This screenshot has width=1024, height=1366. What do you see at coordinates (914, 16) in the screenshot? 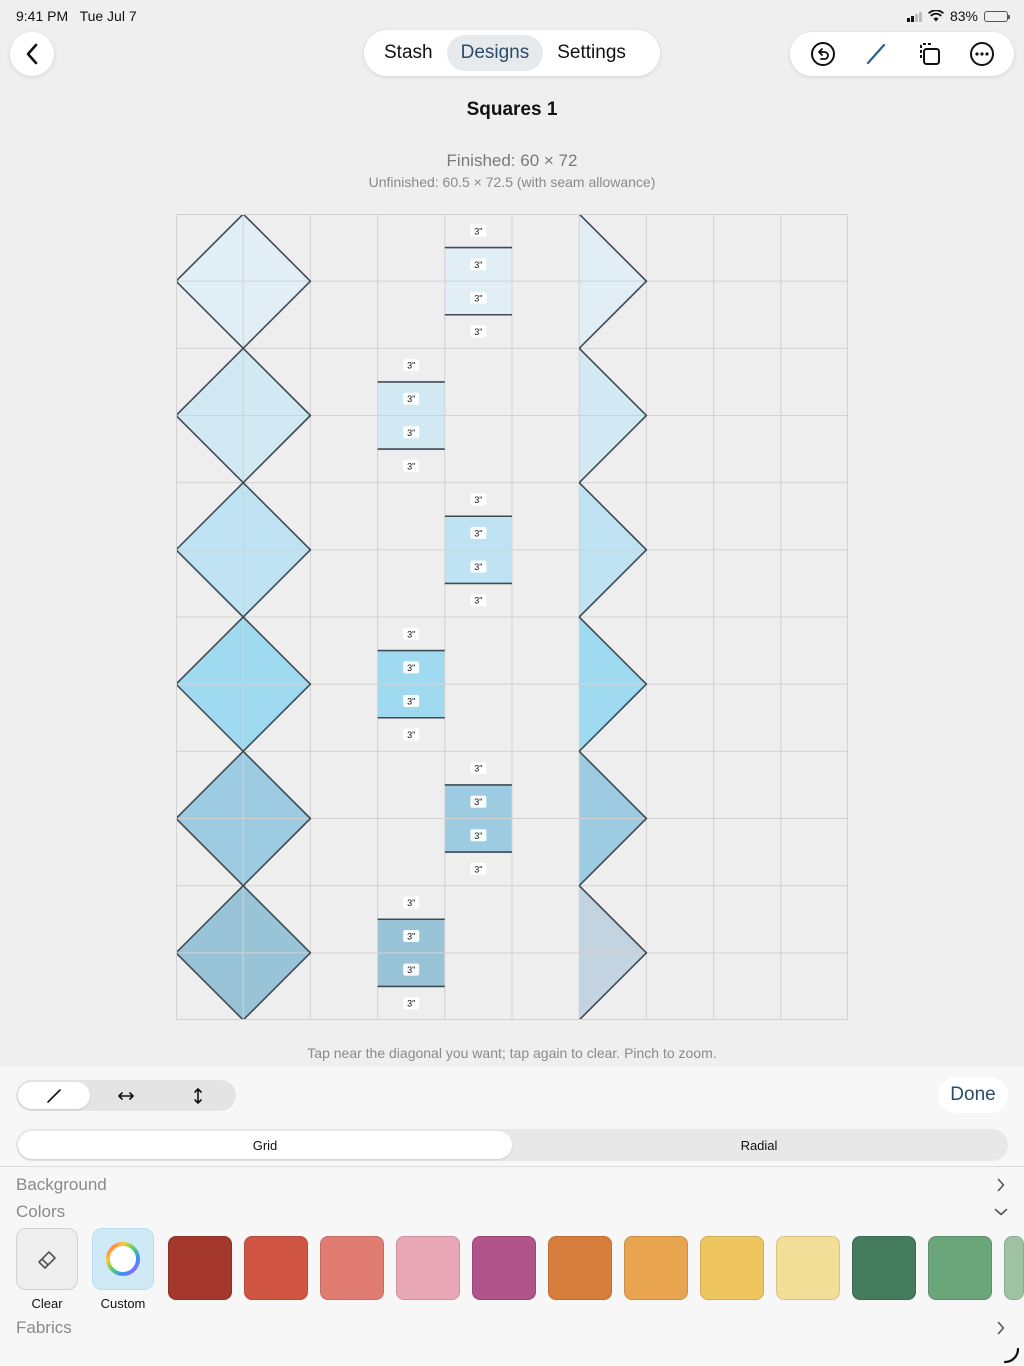
I see `cellular-signal-icon` at bounding box center [914, 16].